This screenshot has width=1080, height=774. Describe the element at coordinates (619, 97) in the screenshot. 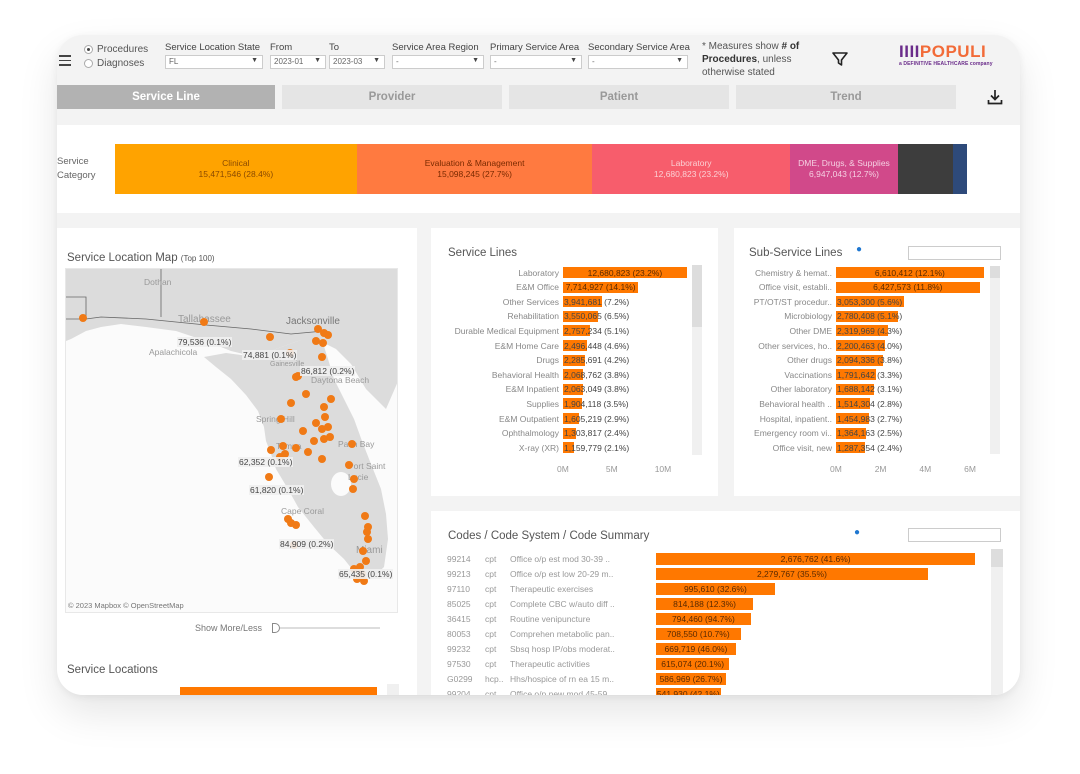

I see `tab-patient: Patient` at that location.